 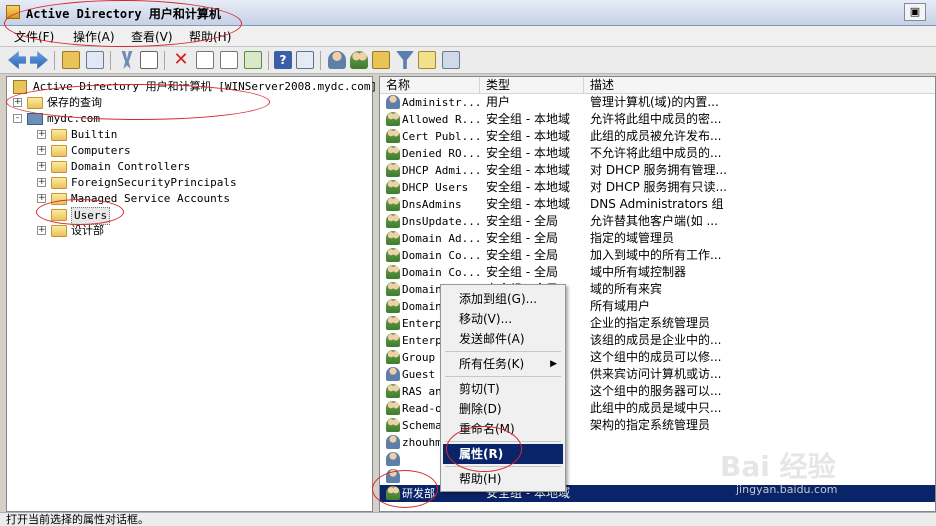 What do you see at coordinates (337, 60) in the screenshot?
I see `new-user-icon` at bounding box center [337, 60].